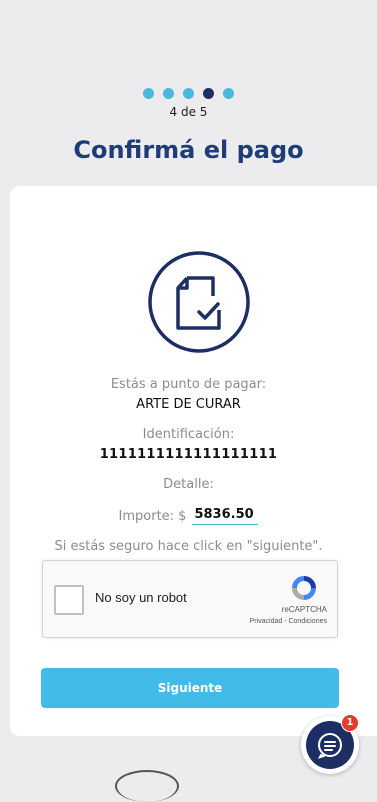  What do you see at coordinates (208, 93) in the screenshot?
I see `step-dot-4-active` at bounding box center [208, 93].